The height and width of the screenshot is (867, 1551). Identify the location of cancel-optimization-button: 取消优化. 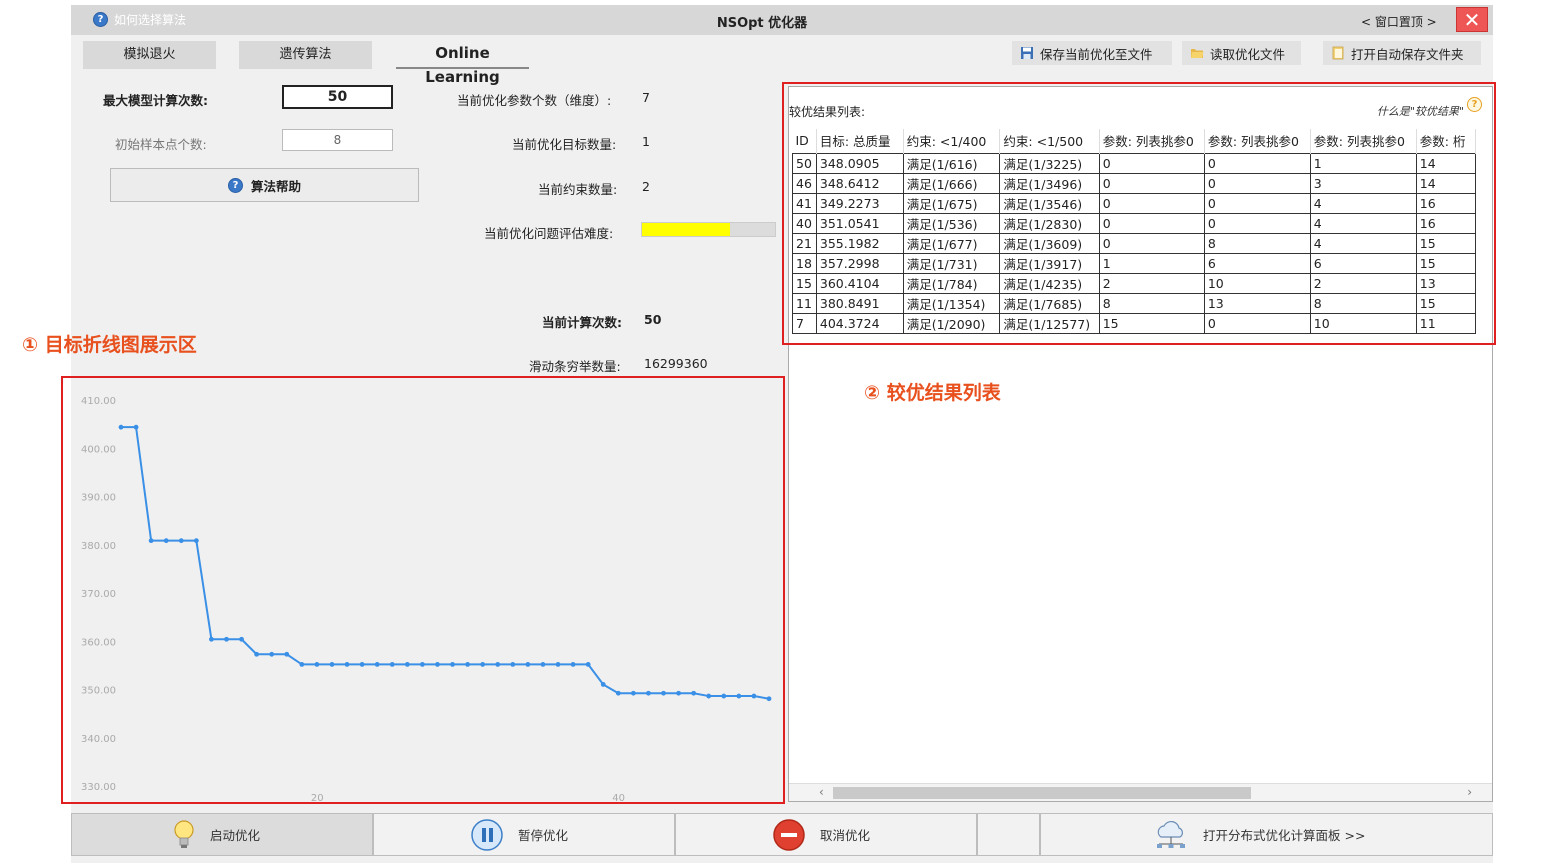
(826, 834).